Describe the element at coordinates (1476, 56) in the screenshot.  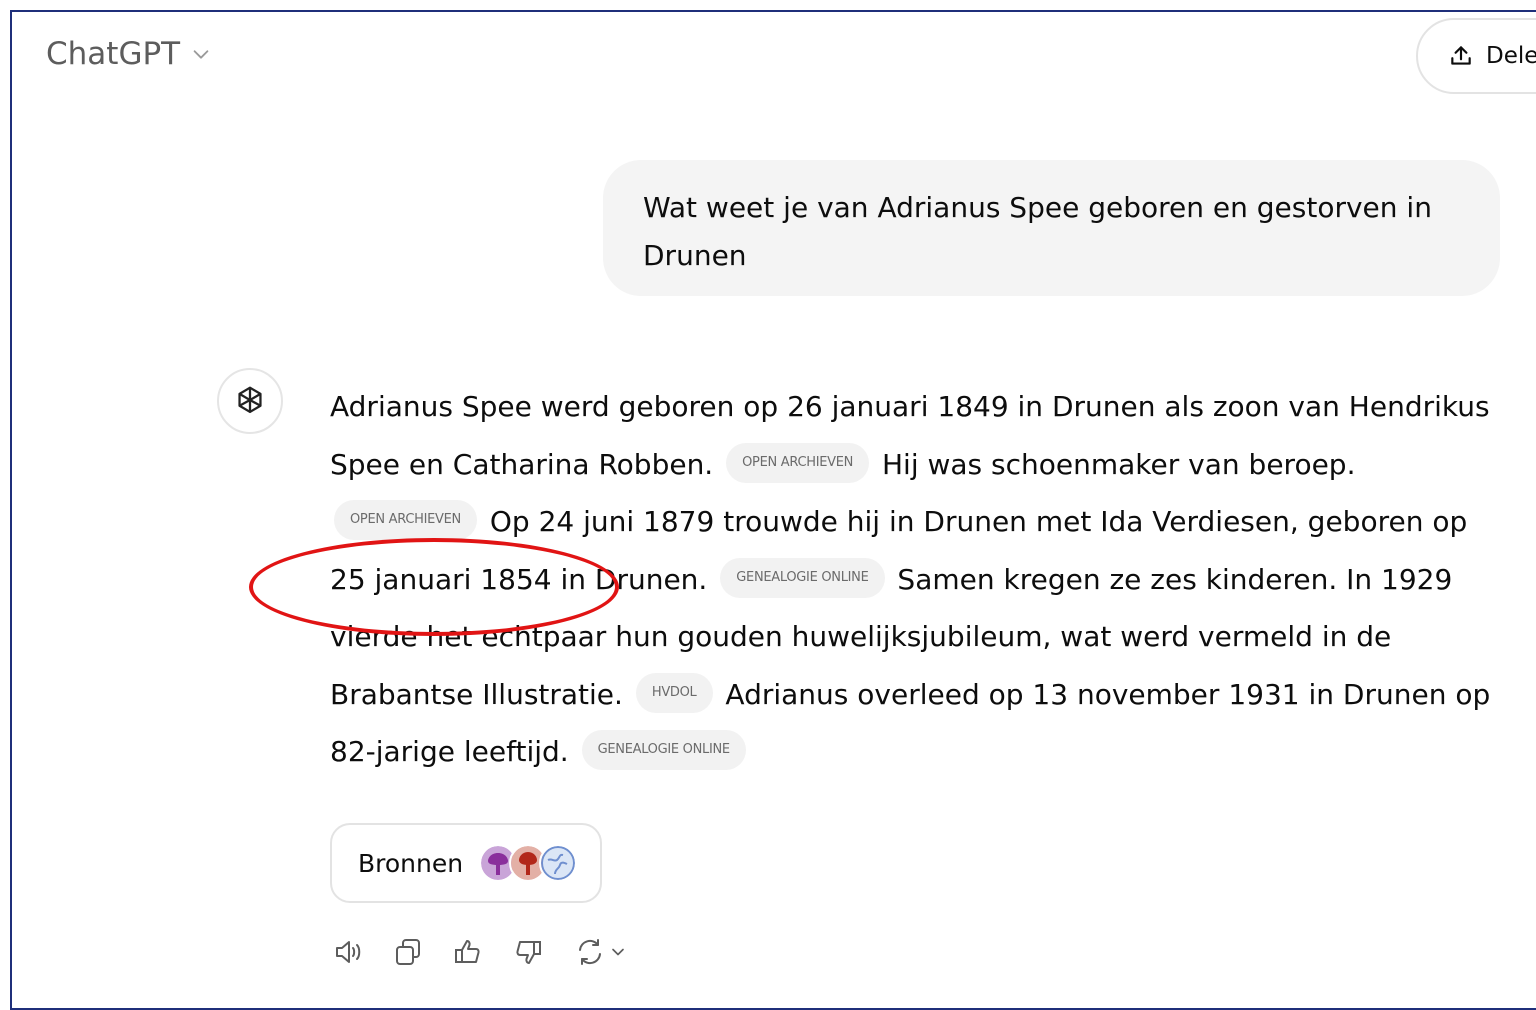
I see `share-button: Dele` at that location.